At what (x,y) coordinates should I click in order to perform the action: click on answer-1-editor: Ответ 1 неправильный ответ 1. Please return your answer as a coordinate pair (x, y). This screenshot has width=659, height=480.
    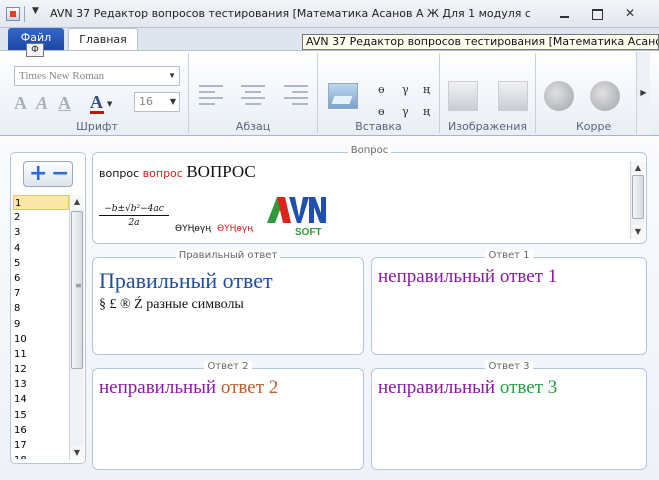
    Looking at the image, I should click on (509, 302).